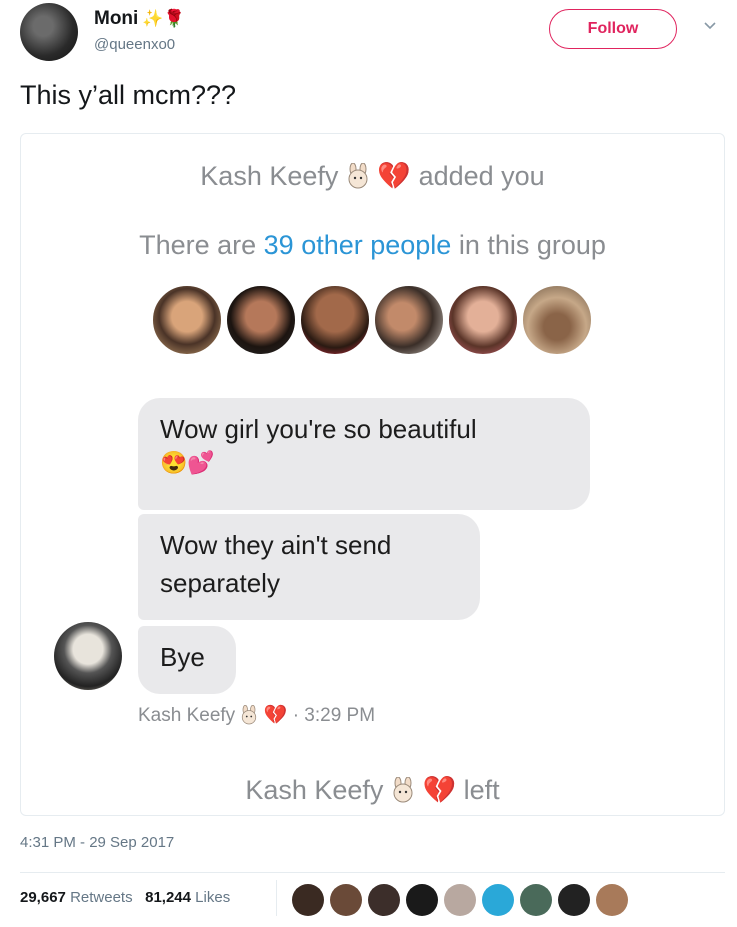 This screenshot has height=927, width=737. I want to click on message-text: Wow they ain't send separately, so click(276, 564).